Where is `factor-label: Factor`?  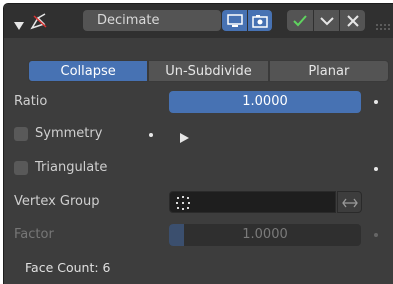
factor-label: Factor is located at coordinates (34, 234).